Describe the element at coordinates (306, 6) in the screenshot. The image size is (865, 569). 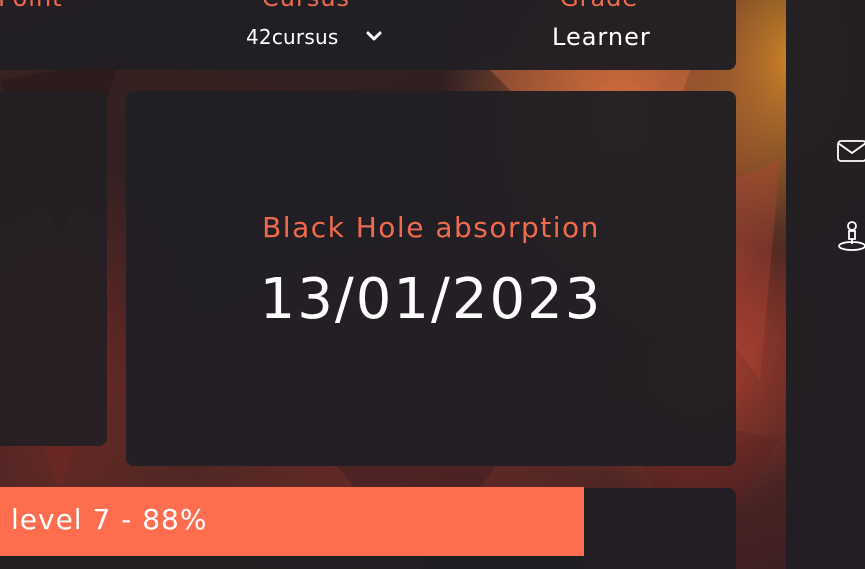
I see `cursus-label: Cursus` at that location.